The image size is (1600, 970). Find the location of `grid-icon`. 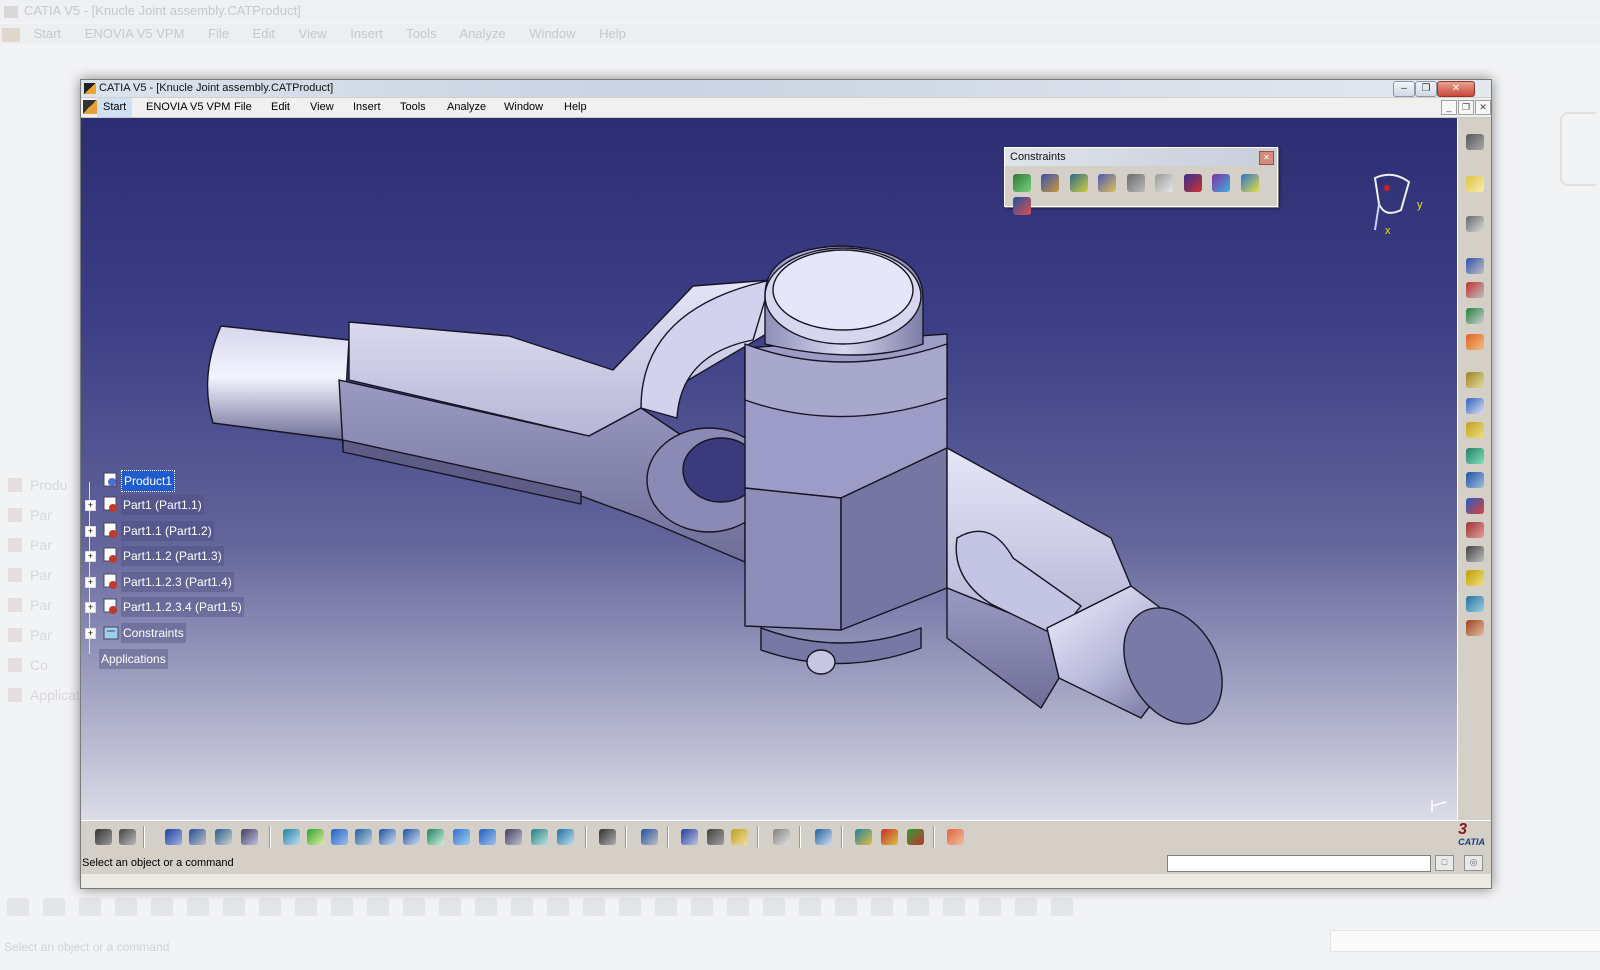

grid-icon is located at coordinates (955, 837).